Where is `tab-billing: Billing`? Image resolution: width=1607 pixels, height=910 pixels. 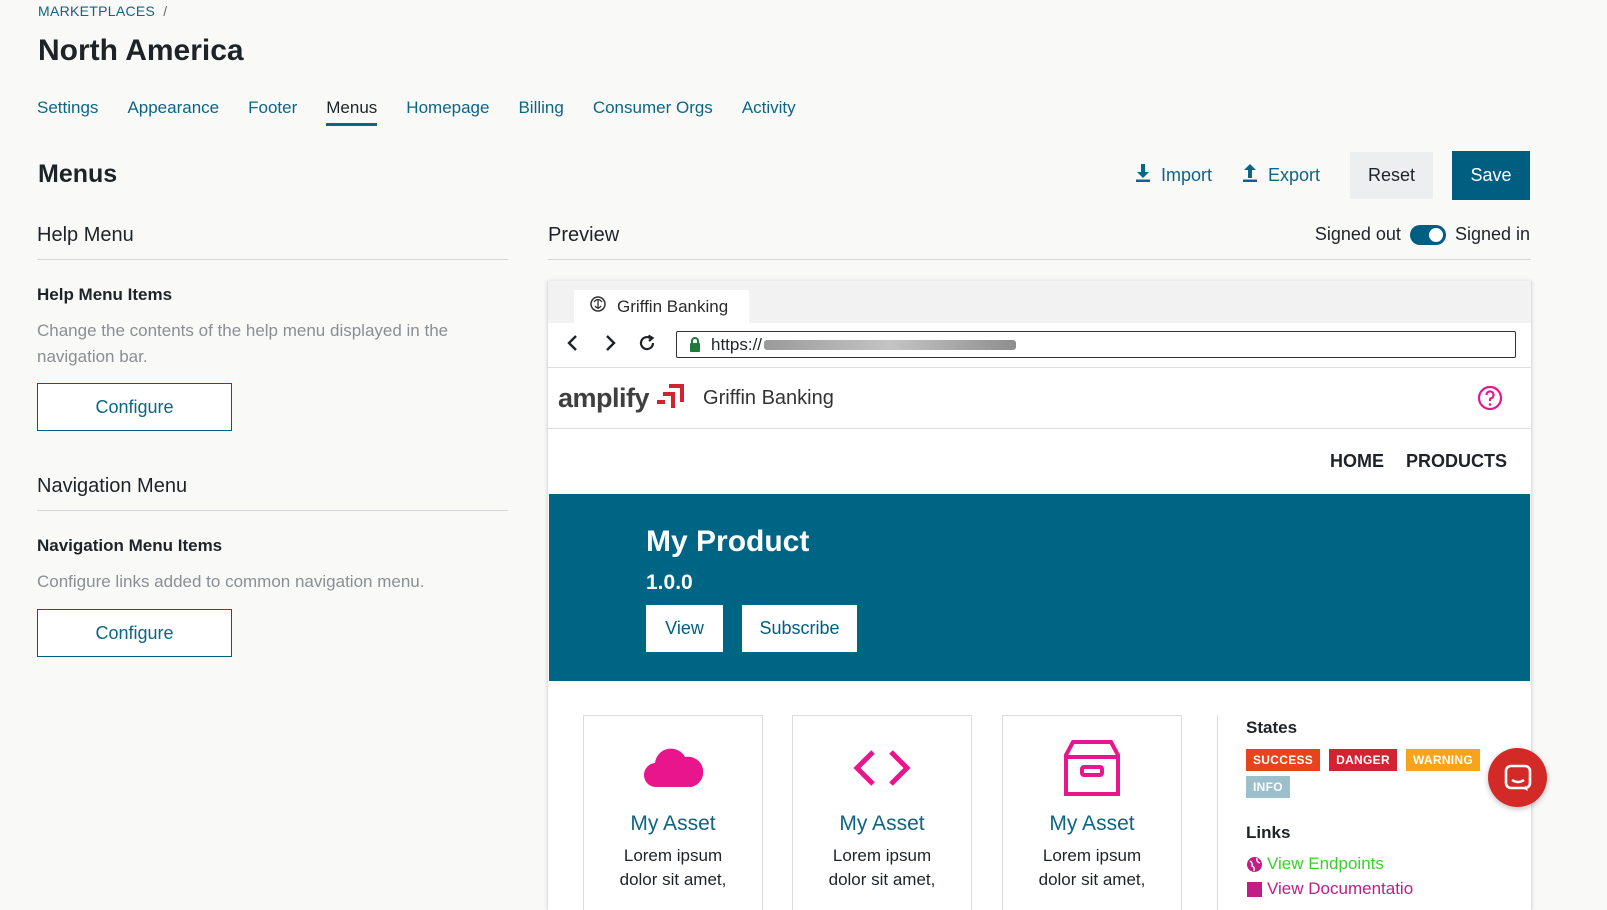
tab-billing: Billing is located at coordinates (540, 112).